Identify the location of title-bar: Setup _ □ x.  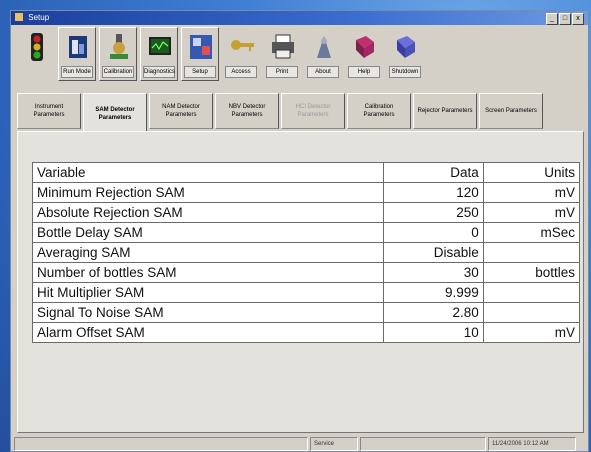
(299, 18).